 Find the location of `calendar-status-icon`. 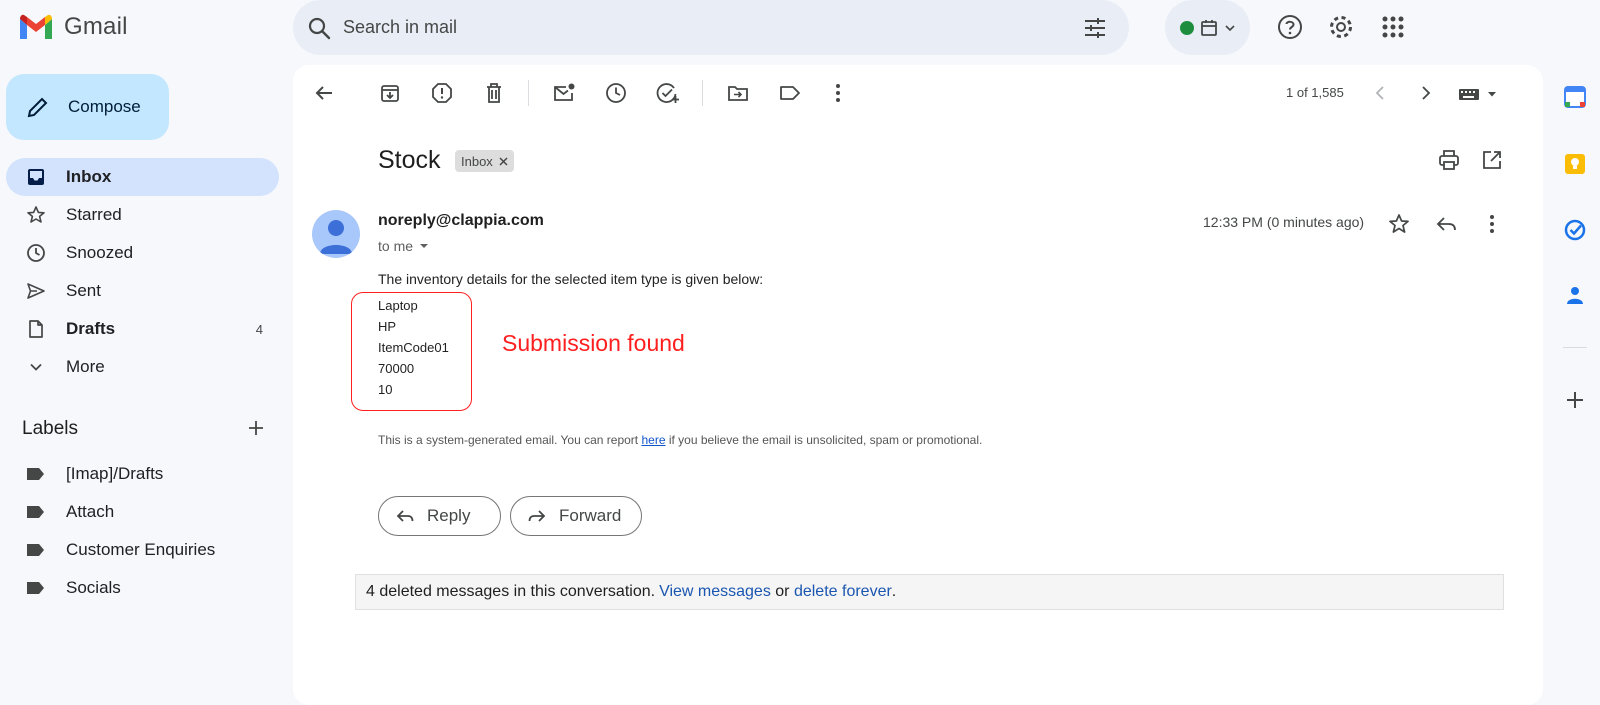

calendar-status-icon is located at coordinates (1209, 28).